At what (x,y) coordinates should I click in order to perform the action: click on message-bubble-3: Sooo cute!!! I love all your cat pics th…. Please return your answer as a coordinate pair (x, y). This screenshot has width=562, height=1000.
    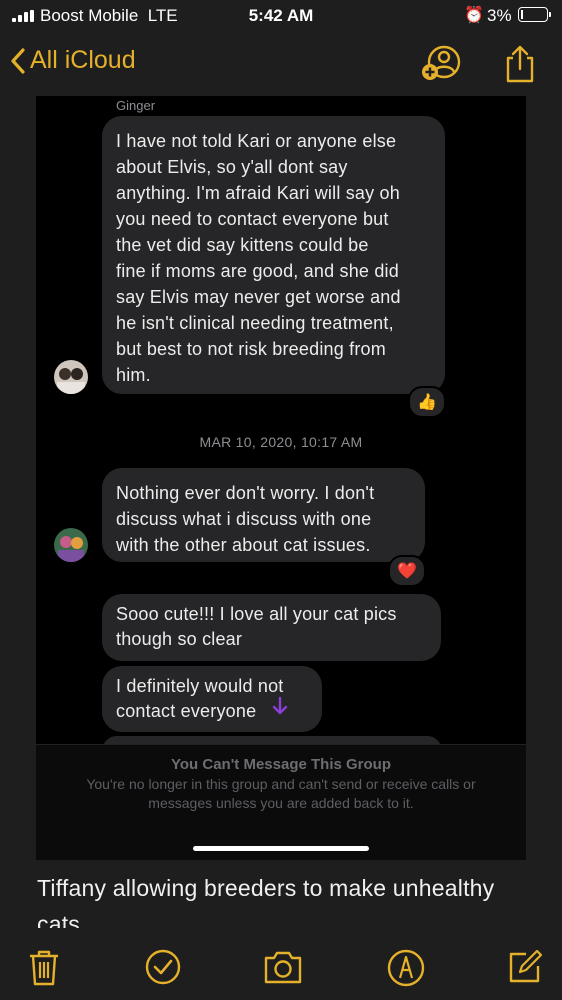
    Looking at the image, I should click on (271, 627).